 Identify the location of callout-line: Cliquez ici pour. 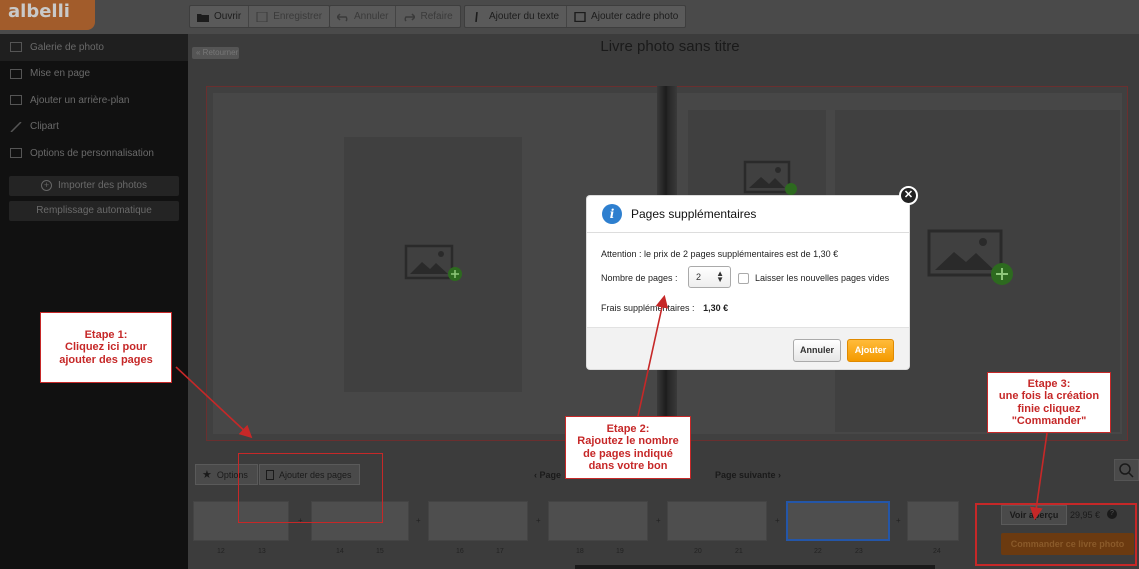
(106, 347).